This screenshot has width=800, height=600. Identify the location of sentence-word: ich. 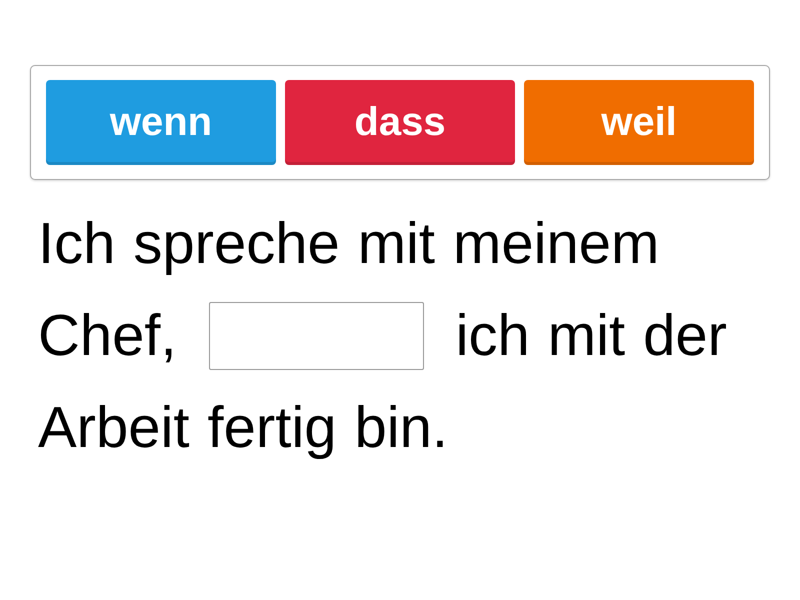
(493, 336).